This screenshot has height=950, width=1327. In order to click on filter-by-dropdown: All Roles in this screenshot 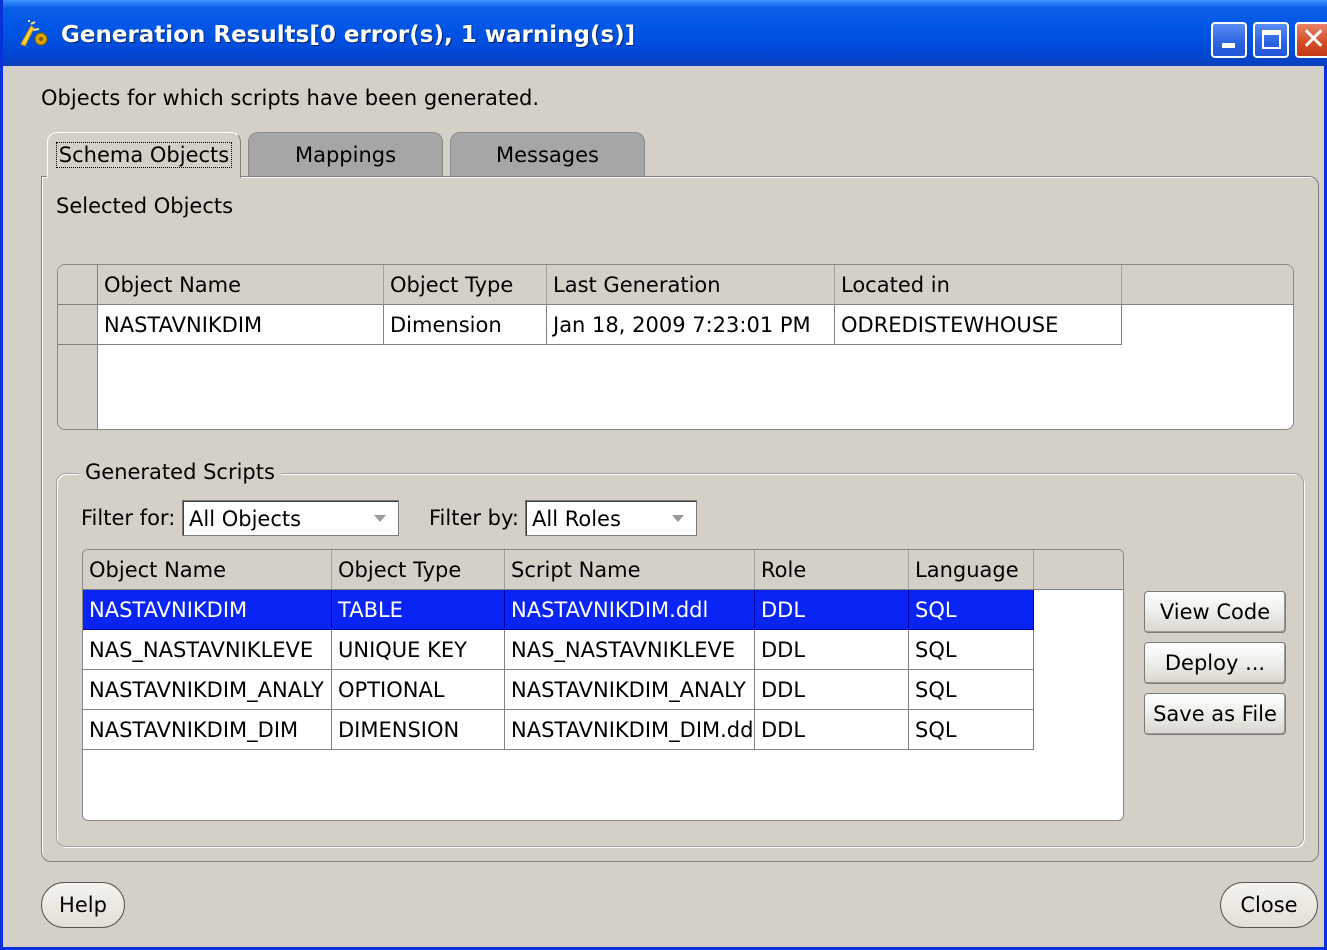, I will do `click(611, 518)`.